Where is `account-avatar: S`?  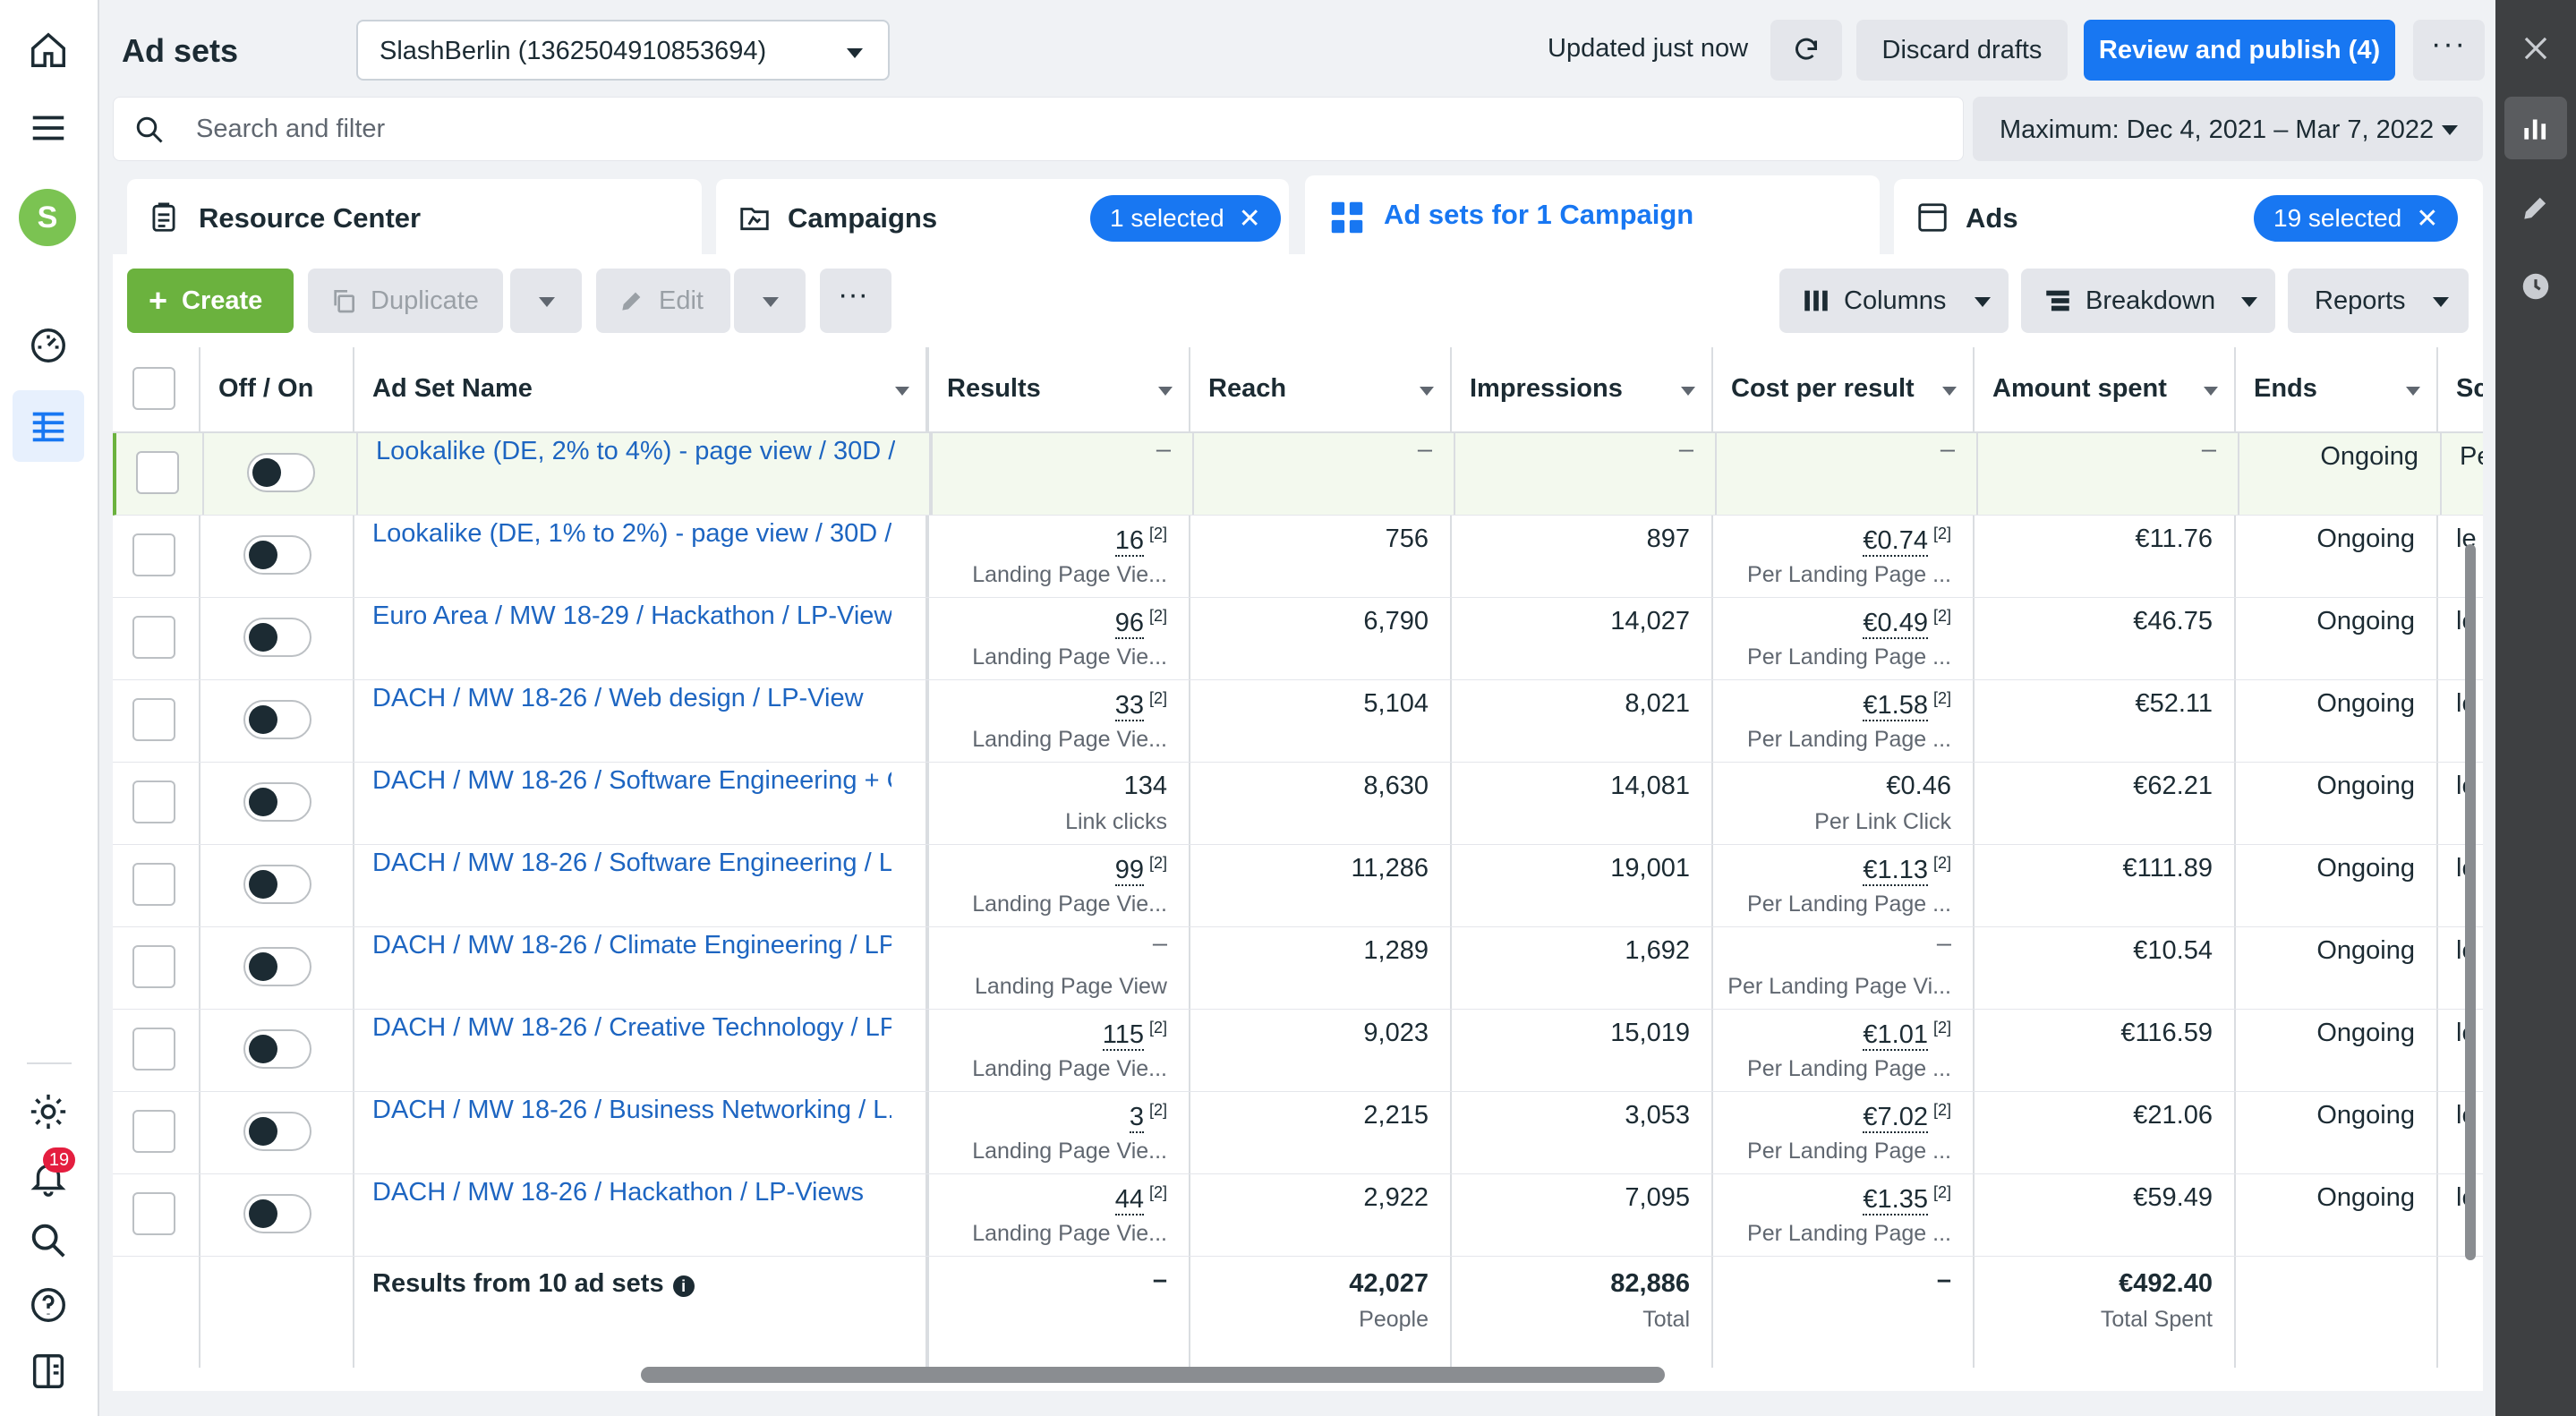 account-avatar: S is located at coordinates (47, 217).